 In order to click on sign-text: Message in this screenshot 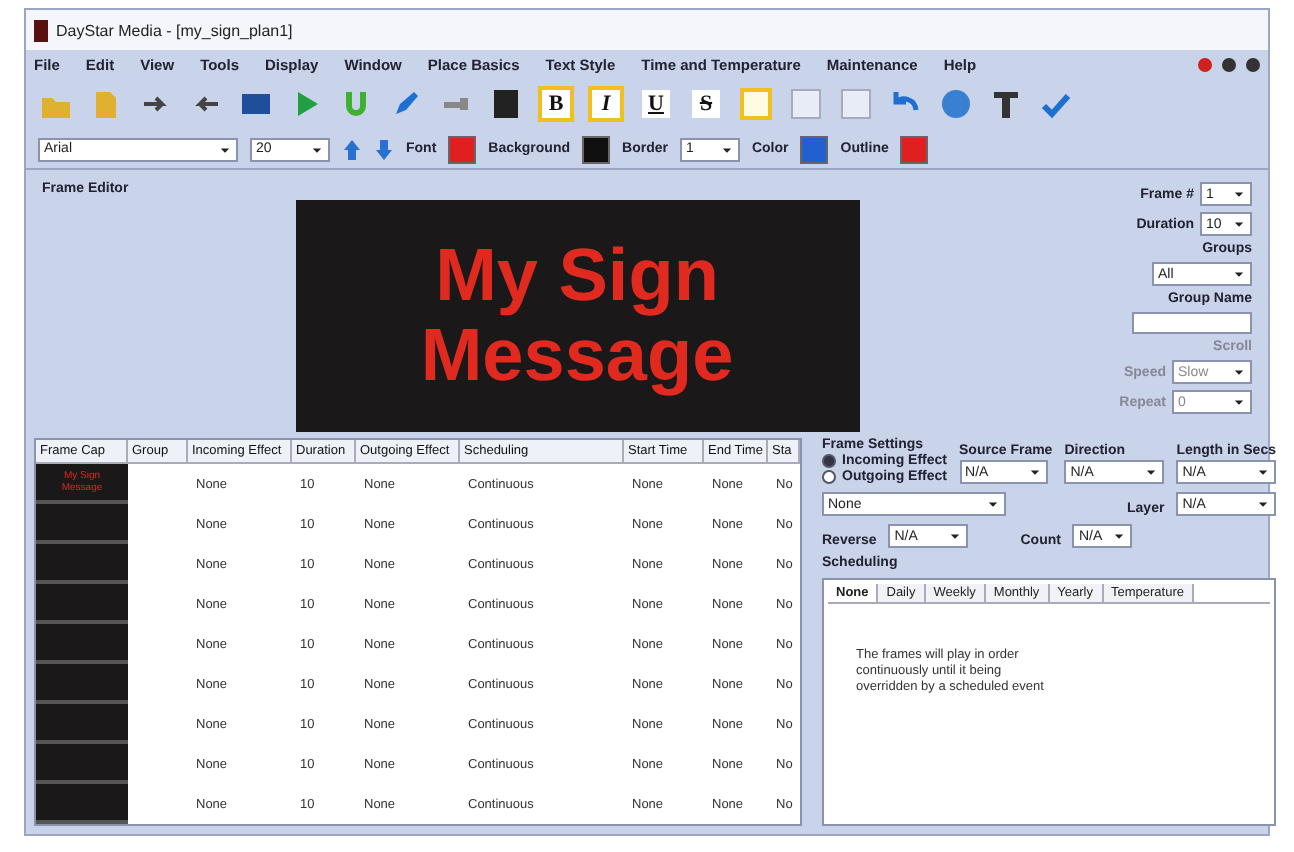, I will do `click(577, 356)`.